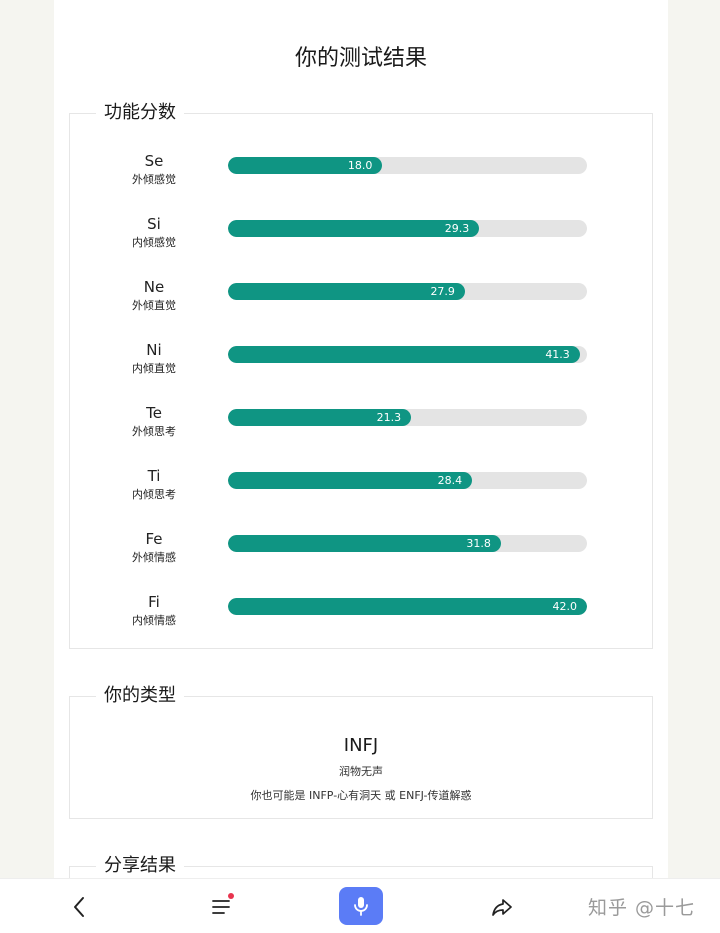  I want to click on function-code: Te, so click(154, 413).